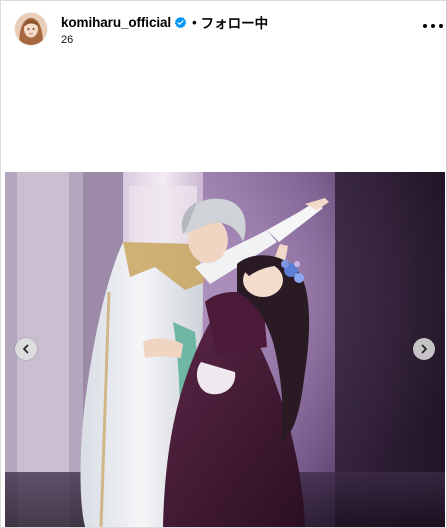  I want to click on chevron-left-icon, so click(26, 349).